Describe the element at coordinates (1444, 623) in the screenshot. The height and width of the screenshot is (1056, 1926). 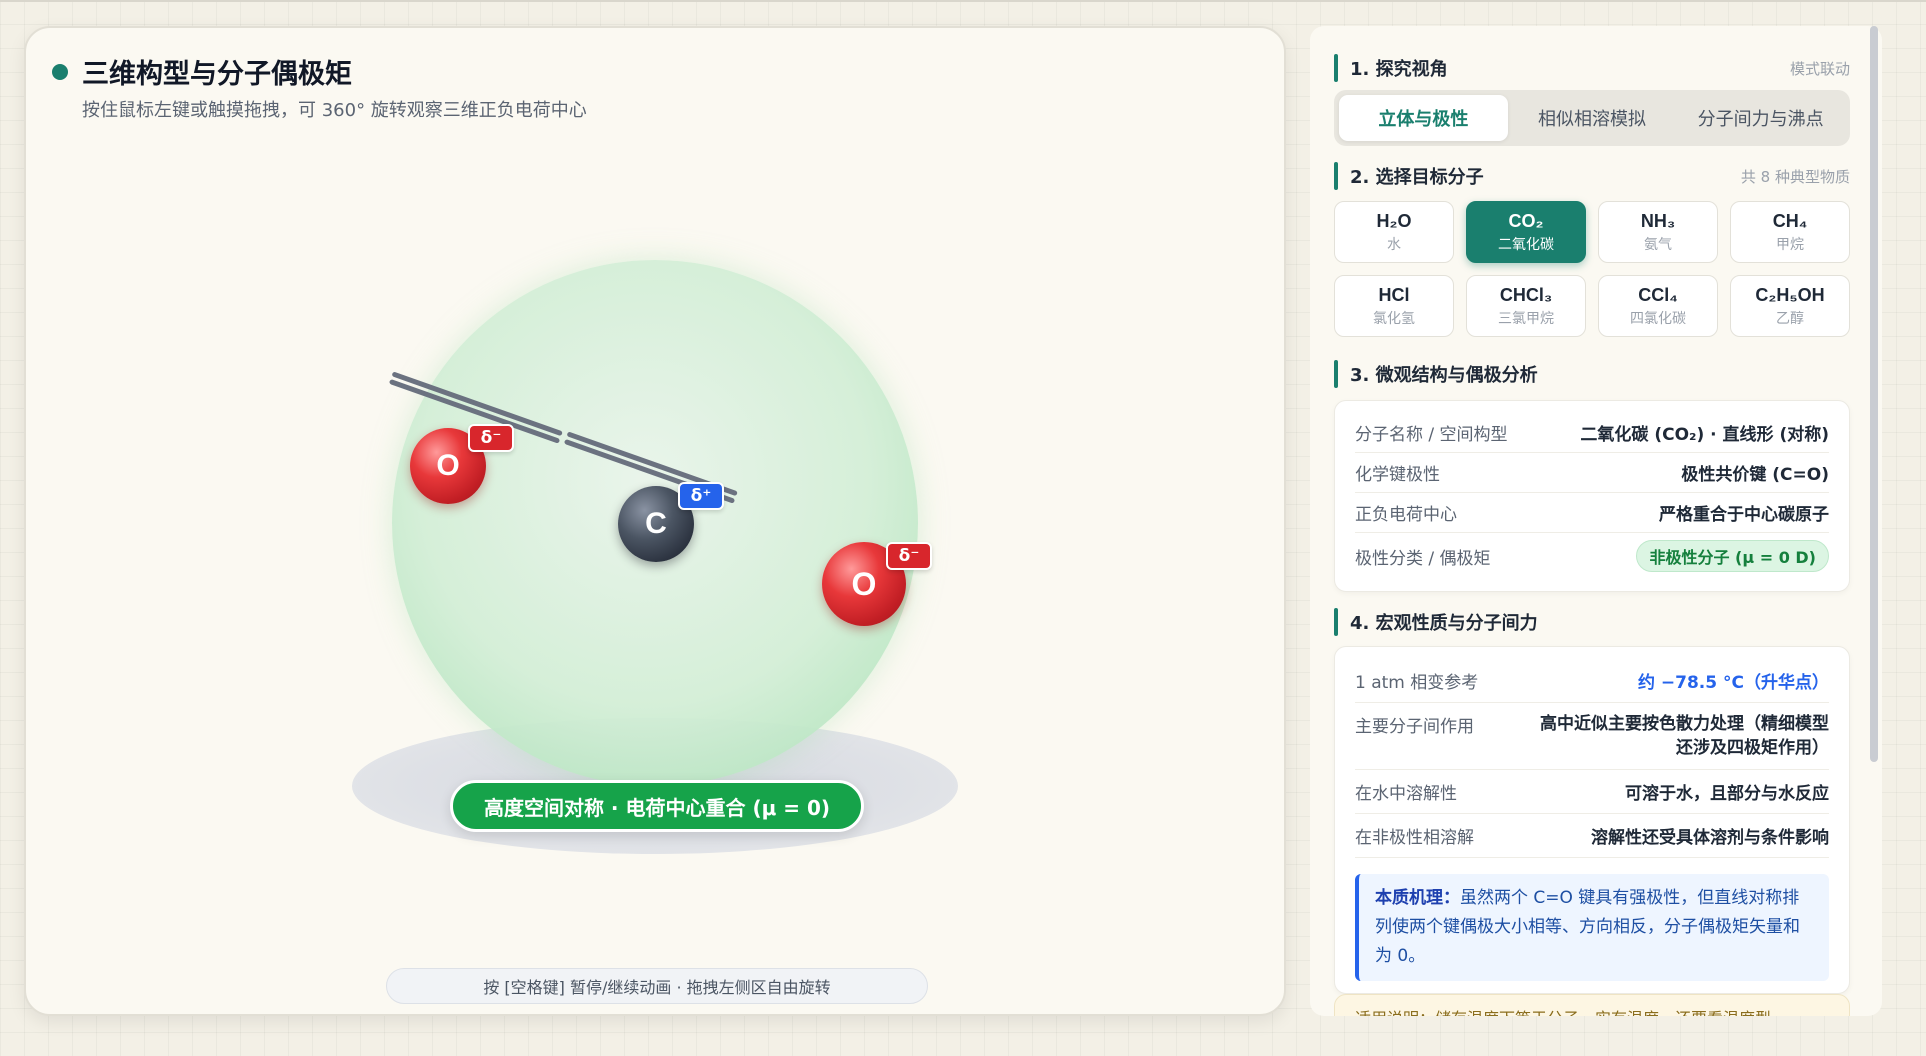
I see `section-title: 4. 宏观性质与分子间力` at that location.